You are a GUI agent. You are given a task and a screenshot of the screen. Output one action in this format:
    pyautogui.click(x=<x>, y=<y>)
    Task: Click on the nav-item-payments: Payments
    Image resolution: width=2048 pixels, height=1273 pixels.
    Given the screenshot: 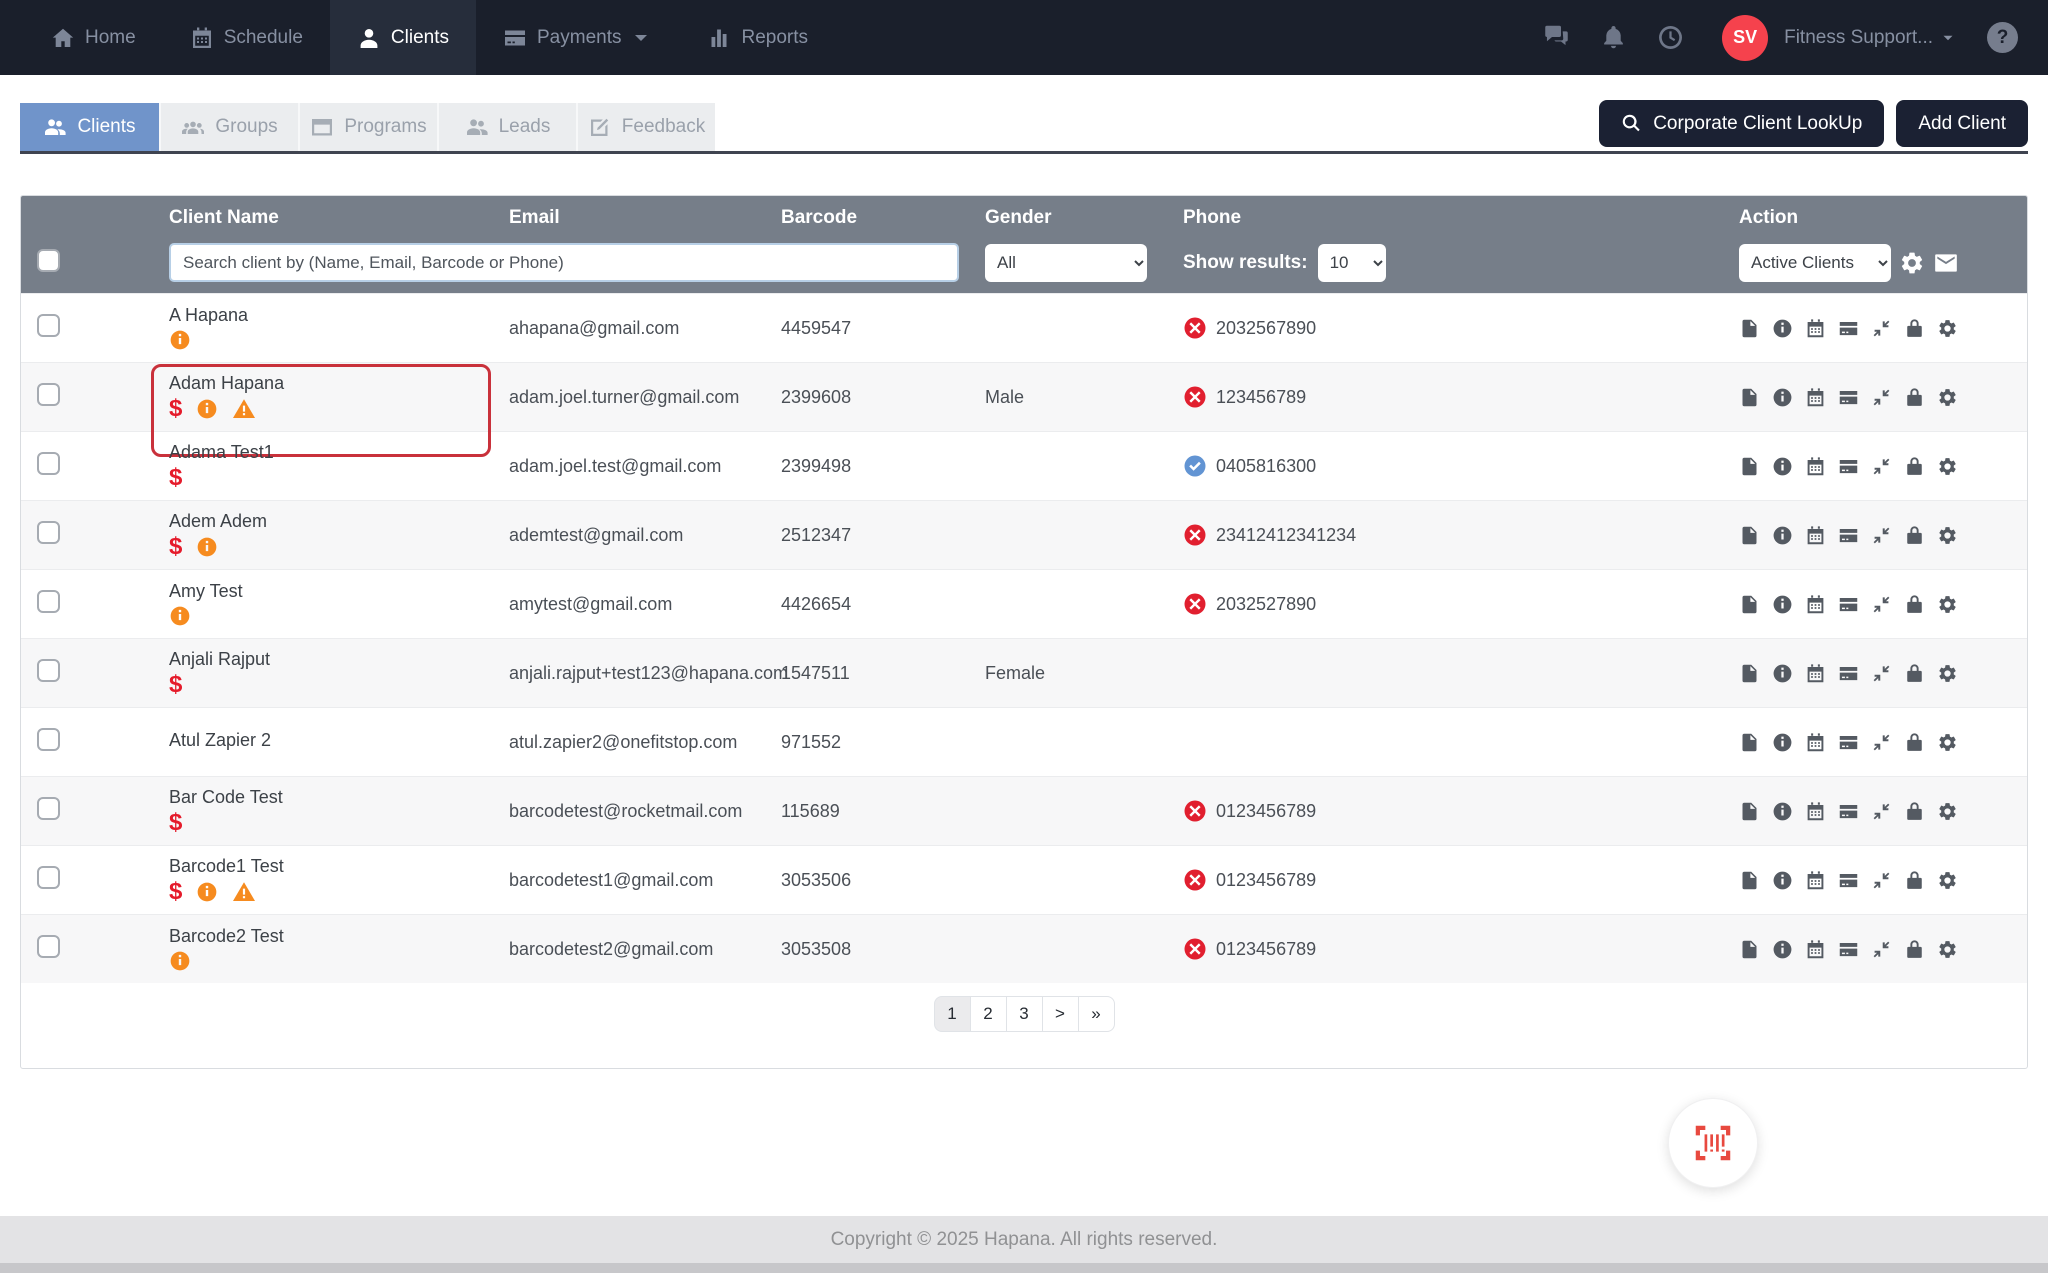 What is the action you would take?
    pyautogui.click(x=578, y=37)
    